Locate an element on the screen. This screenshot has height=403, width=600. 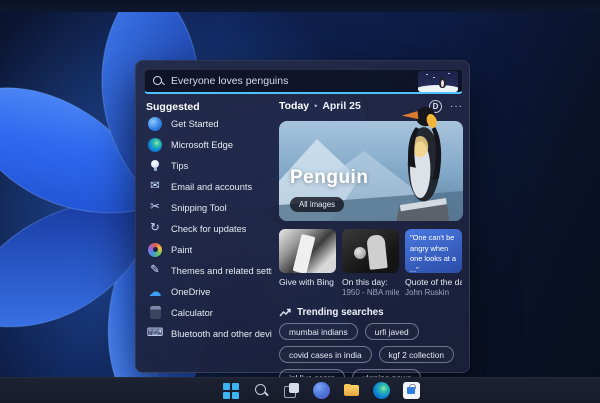
today-label: Today is located at coordinates (294, 106).